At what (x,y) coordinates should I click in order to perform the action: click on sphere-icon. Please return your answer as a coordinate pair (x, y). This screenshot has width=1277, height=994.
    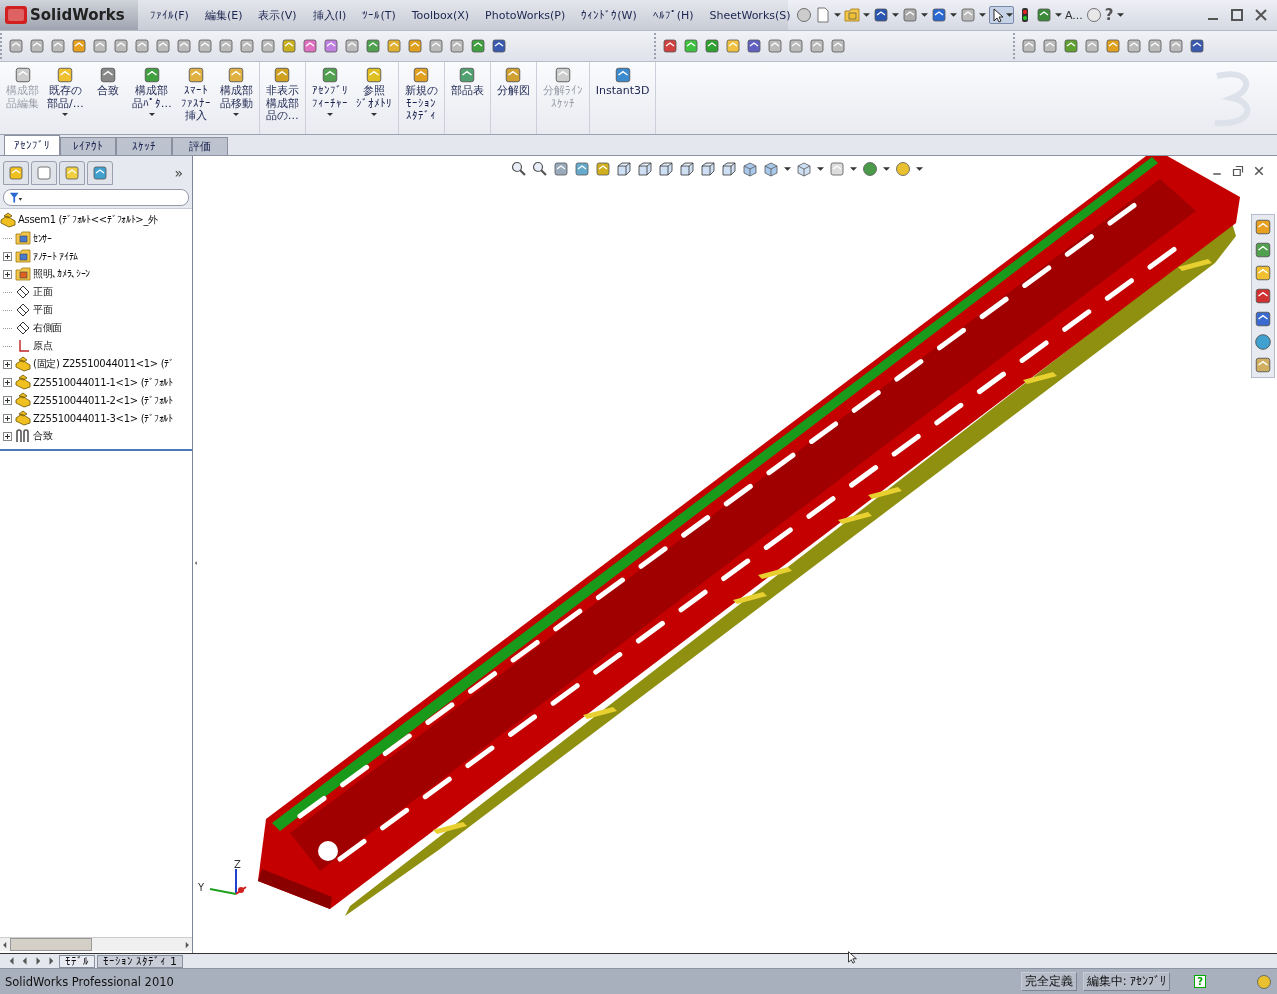
    Looking at the image, I should click on (903, 169).